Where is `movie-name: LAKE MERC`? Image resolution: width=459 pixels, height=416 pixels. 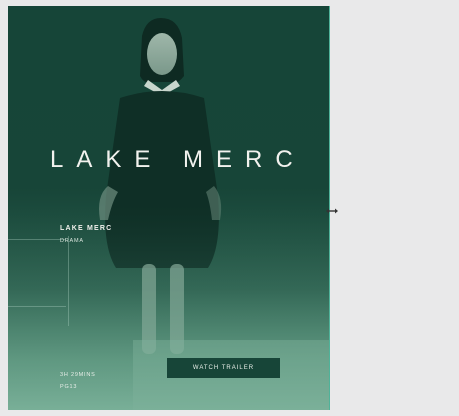 movie-name: LAKE MERC is located at coordinates (86, 228).